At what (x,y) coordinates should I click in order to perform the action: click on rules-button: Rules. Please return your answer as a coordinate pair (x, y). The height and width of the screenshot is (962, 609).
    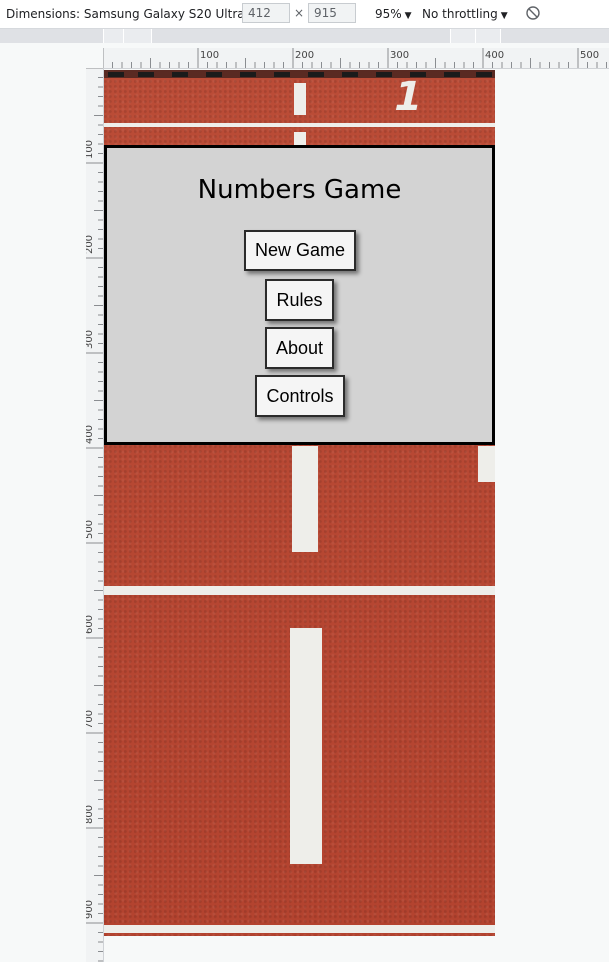
    Looking at the image, I should click on (299, 300).